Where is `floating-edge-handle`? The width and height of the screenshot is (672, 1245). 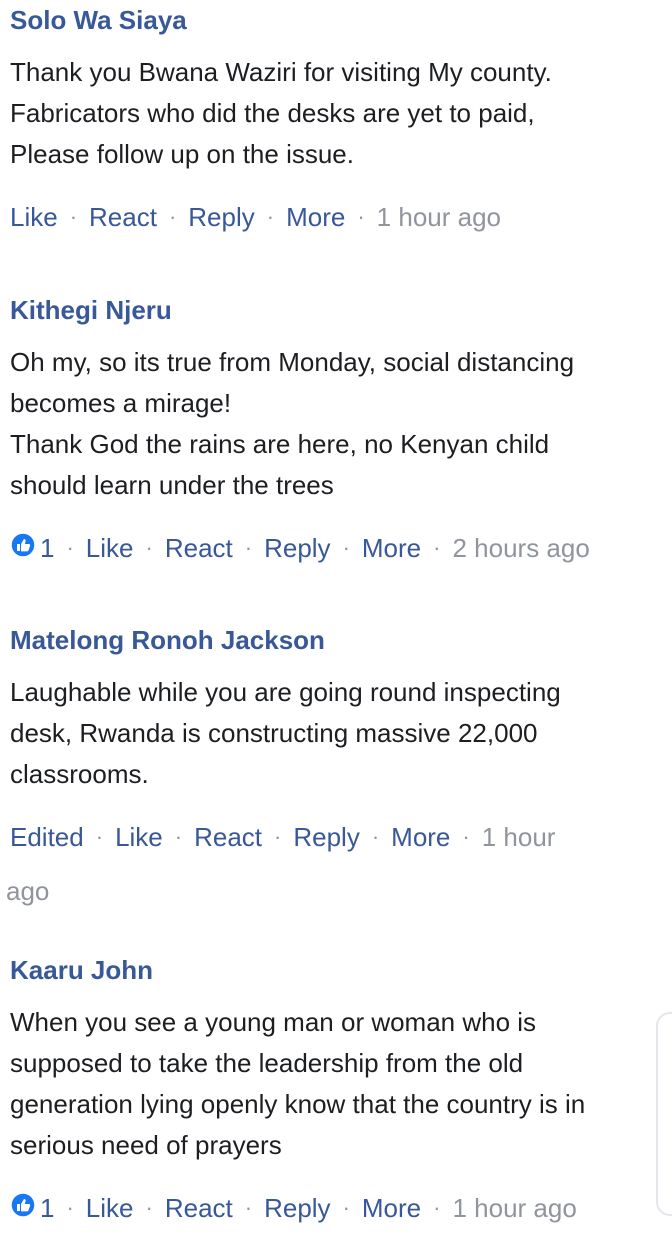
floating-edge-handle is located at coordinates (664, 1114).